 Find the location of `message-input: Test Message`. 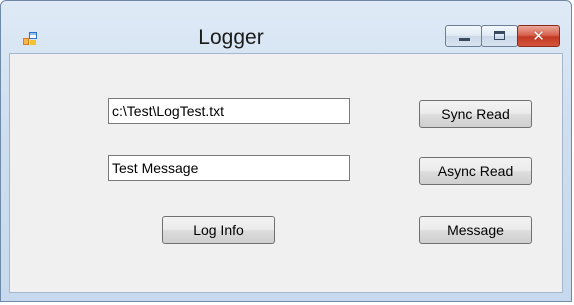

message-input: Test Message is located at coordinates (229, 168).